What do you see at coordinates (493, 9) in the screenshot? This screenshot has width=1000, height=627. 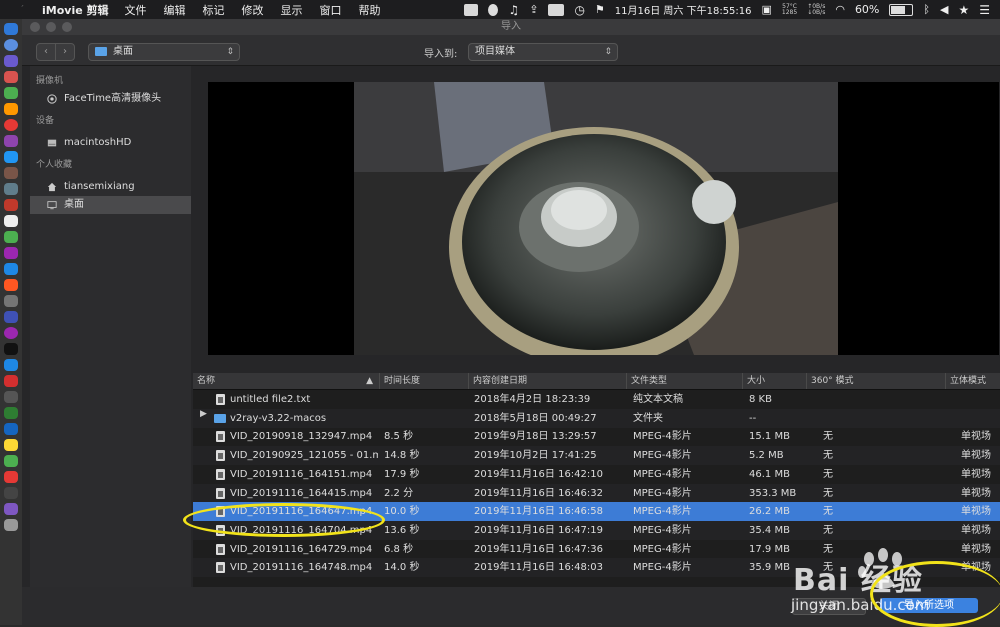 I see `arrow-icon` at bounding box center [493, 9].